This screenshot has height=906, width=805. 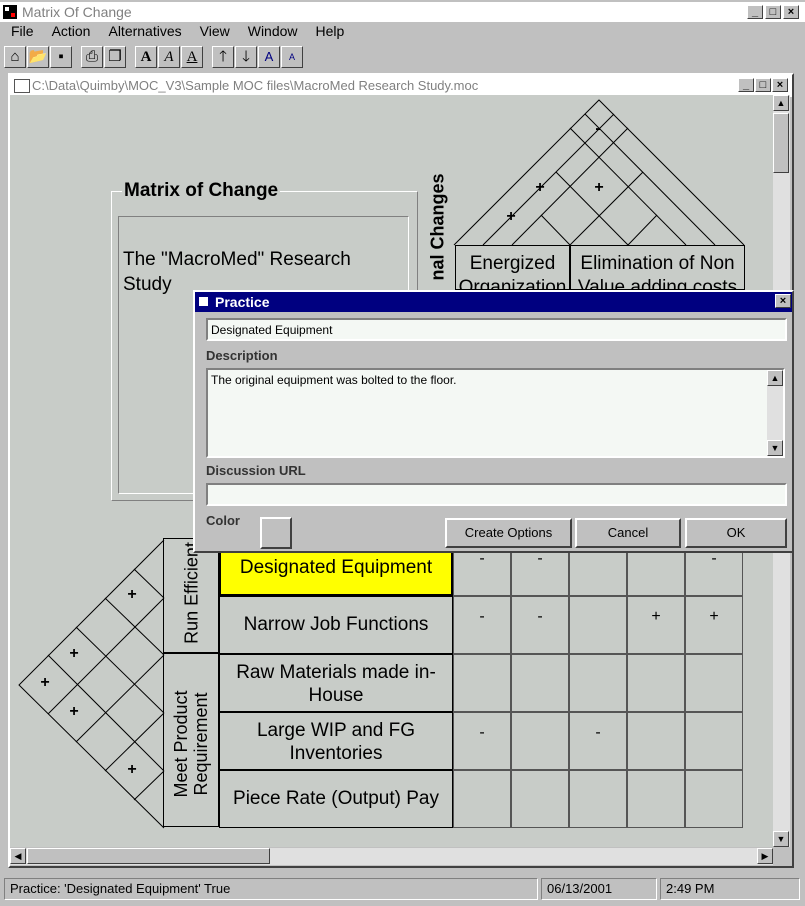 What do you see at coordinates (269, 57) in the screenshot?
I see `font-larger-icon: A` at bounding box center [269, 57].